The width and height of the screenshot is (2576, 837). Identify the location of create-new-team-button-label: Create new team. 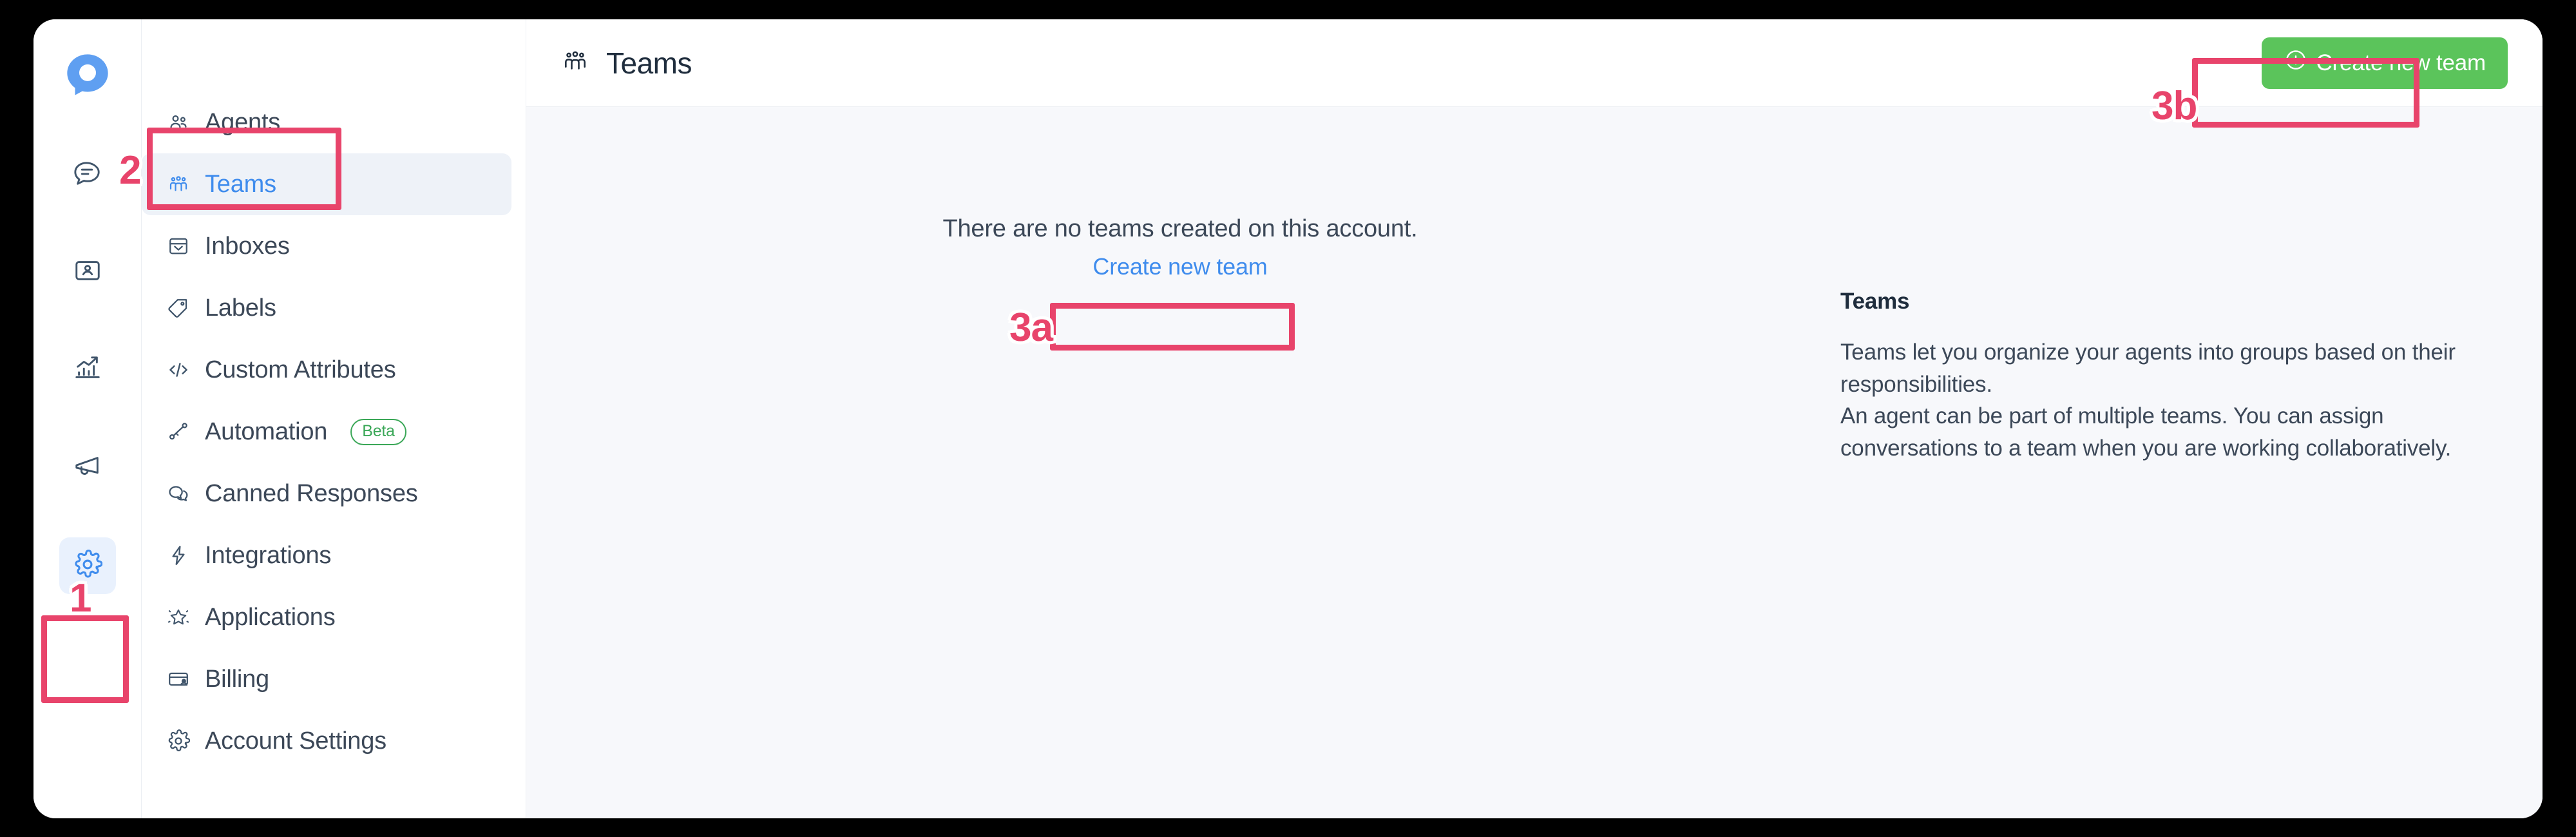
(2401, 63).